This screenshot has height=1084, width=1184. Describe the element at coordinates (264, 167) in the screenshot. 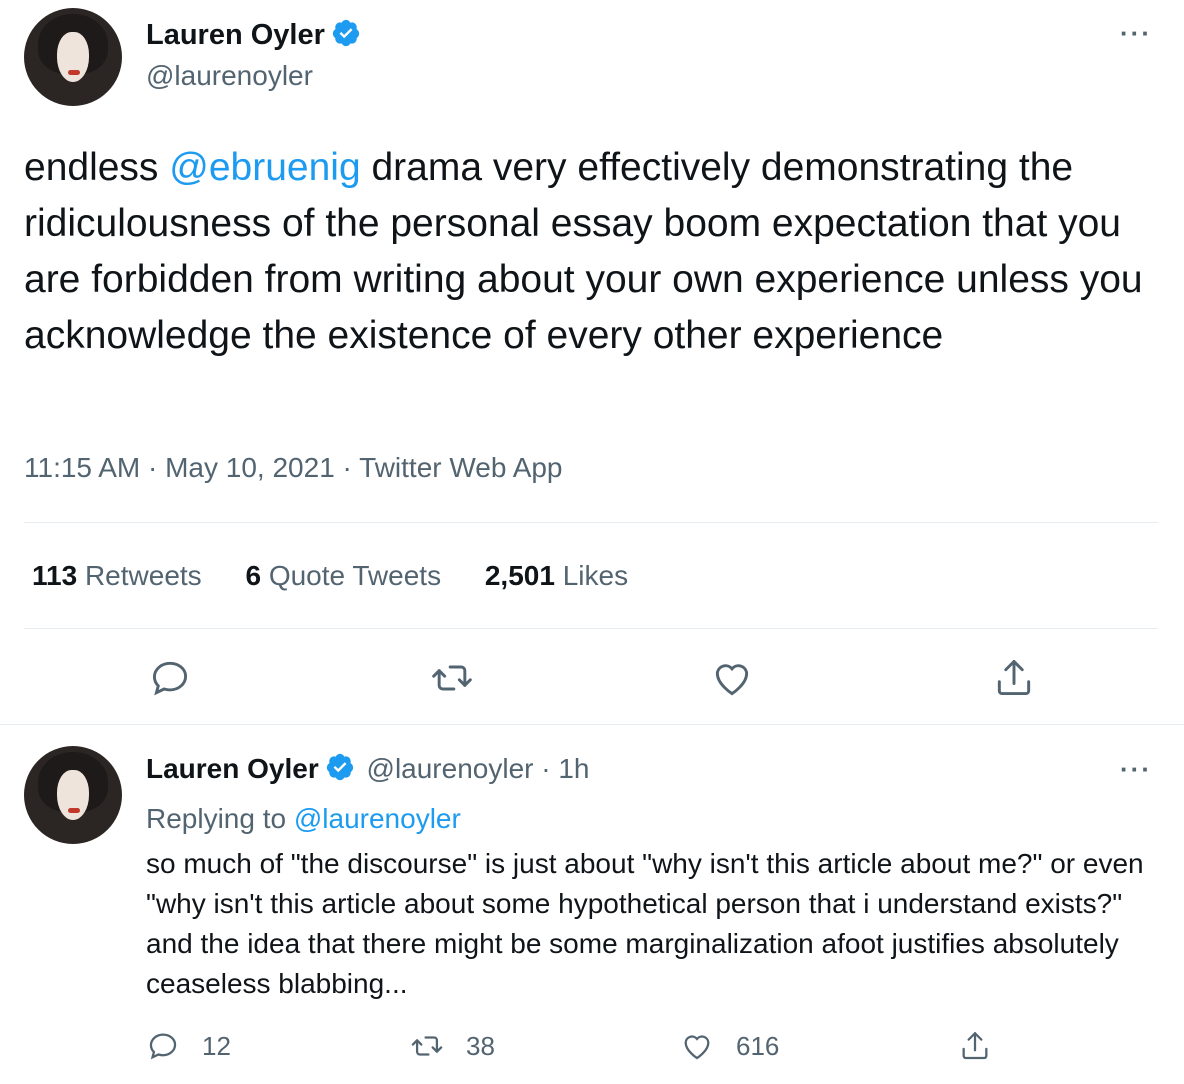

I see `mention-link: @ebruenig` at that location.